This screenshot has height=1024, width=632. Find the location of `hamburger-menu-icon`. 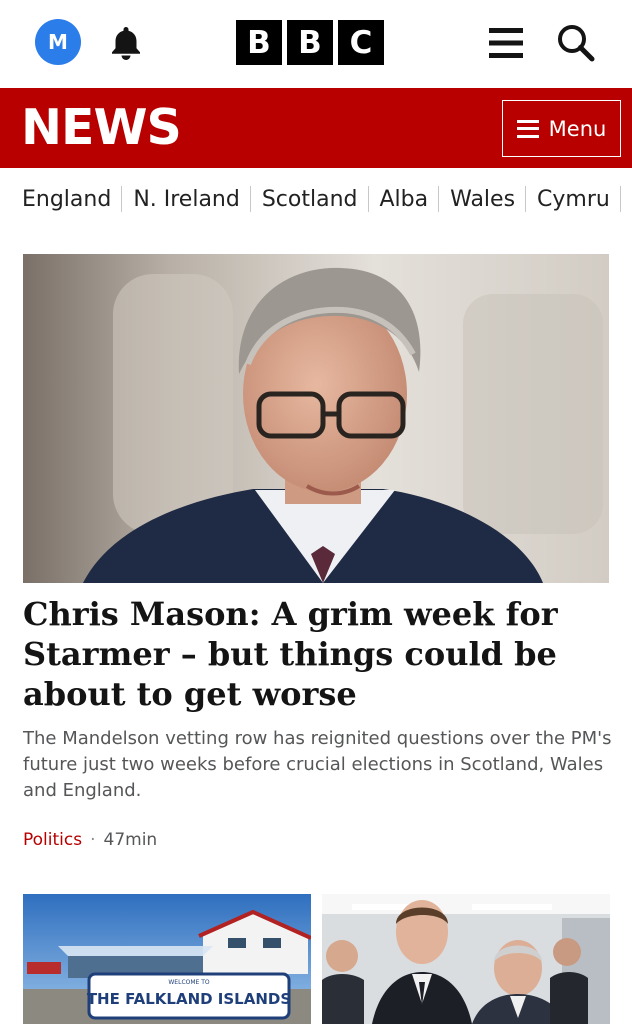

hamburger-menu-icon is located at coordinates (506, 43).